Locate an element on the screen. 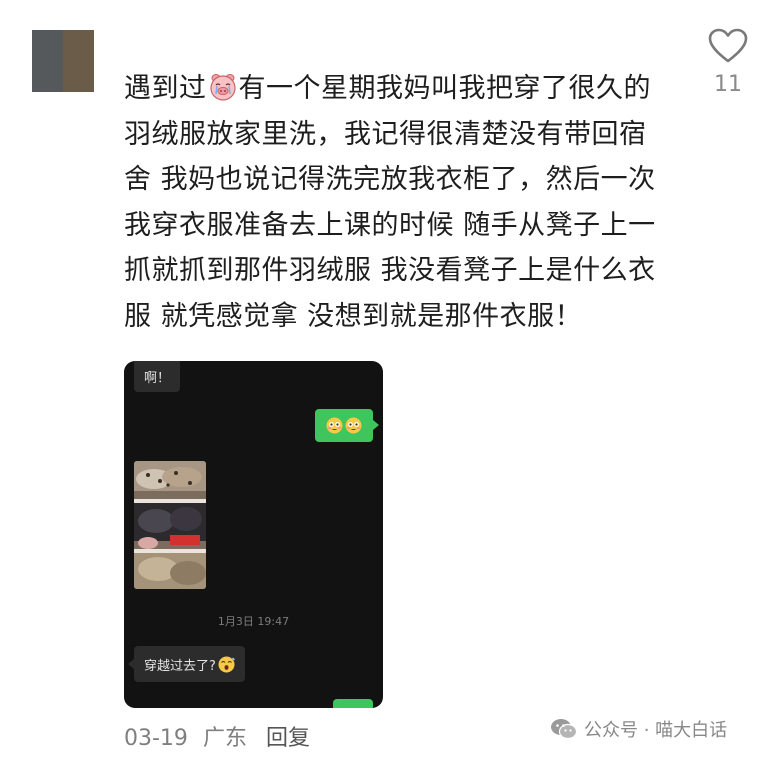  watermark: 公众号 · 喵大白话 is located at coordinates (638, 729).